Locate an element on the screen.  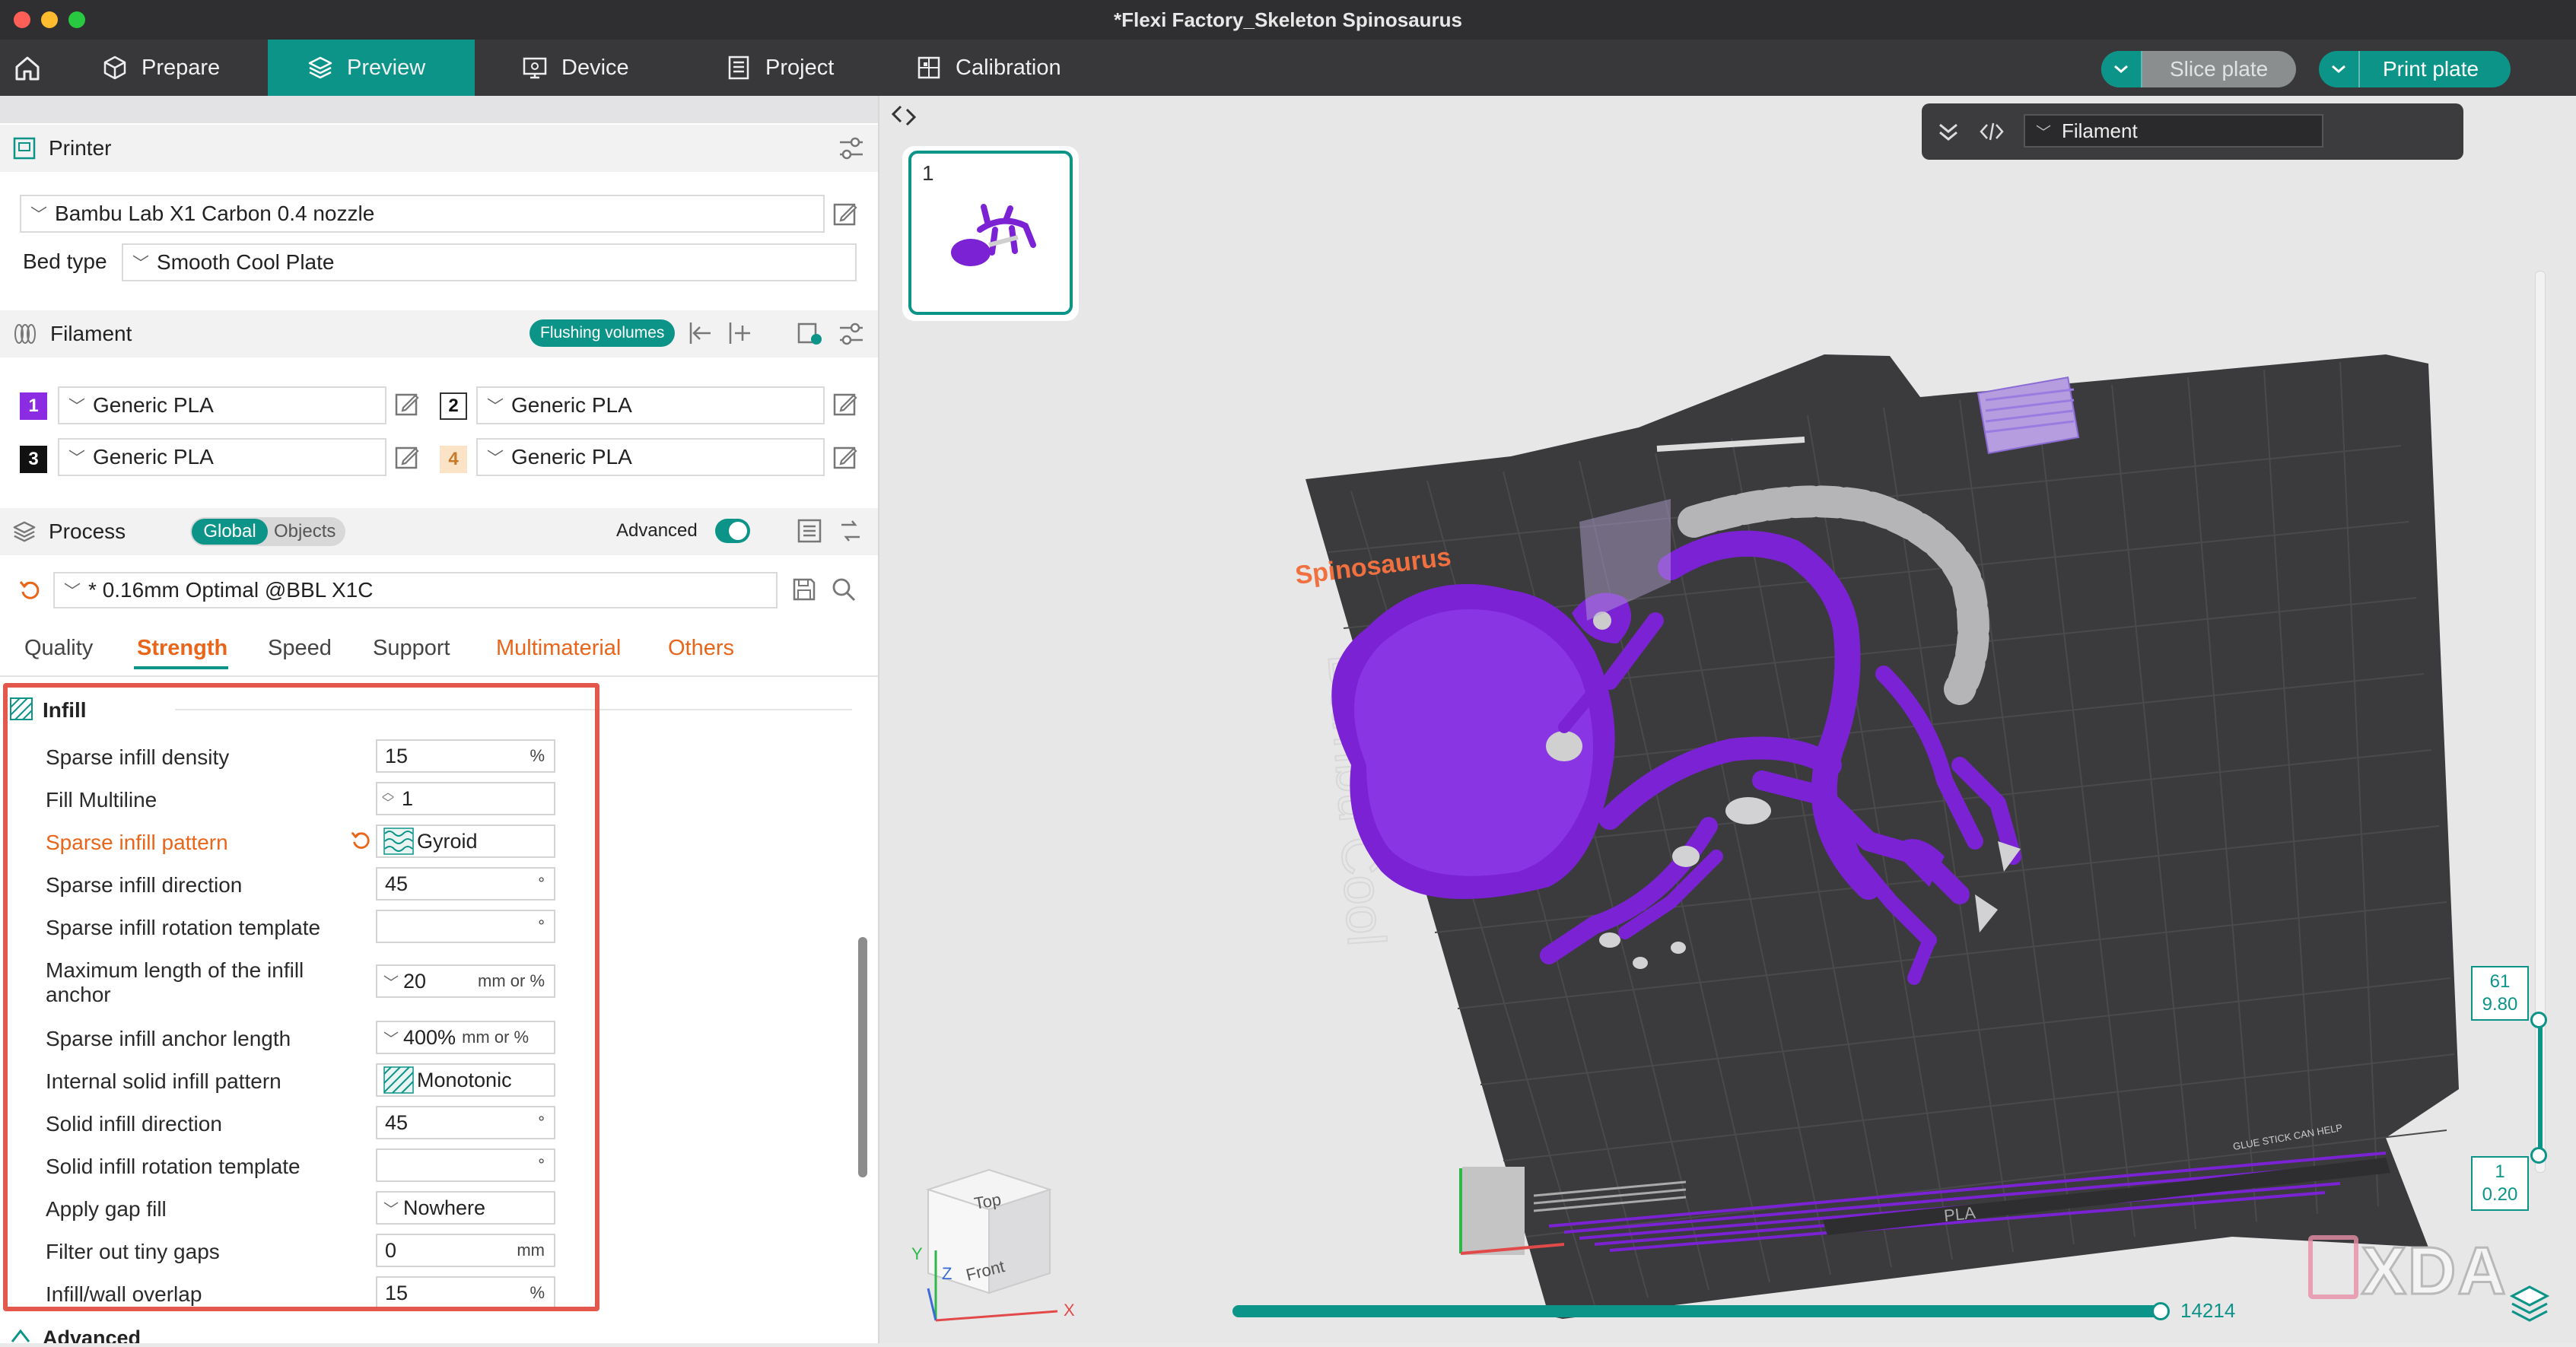
save-profile-icon is located at coordinates (804, 591).